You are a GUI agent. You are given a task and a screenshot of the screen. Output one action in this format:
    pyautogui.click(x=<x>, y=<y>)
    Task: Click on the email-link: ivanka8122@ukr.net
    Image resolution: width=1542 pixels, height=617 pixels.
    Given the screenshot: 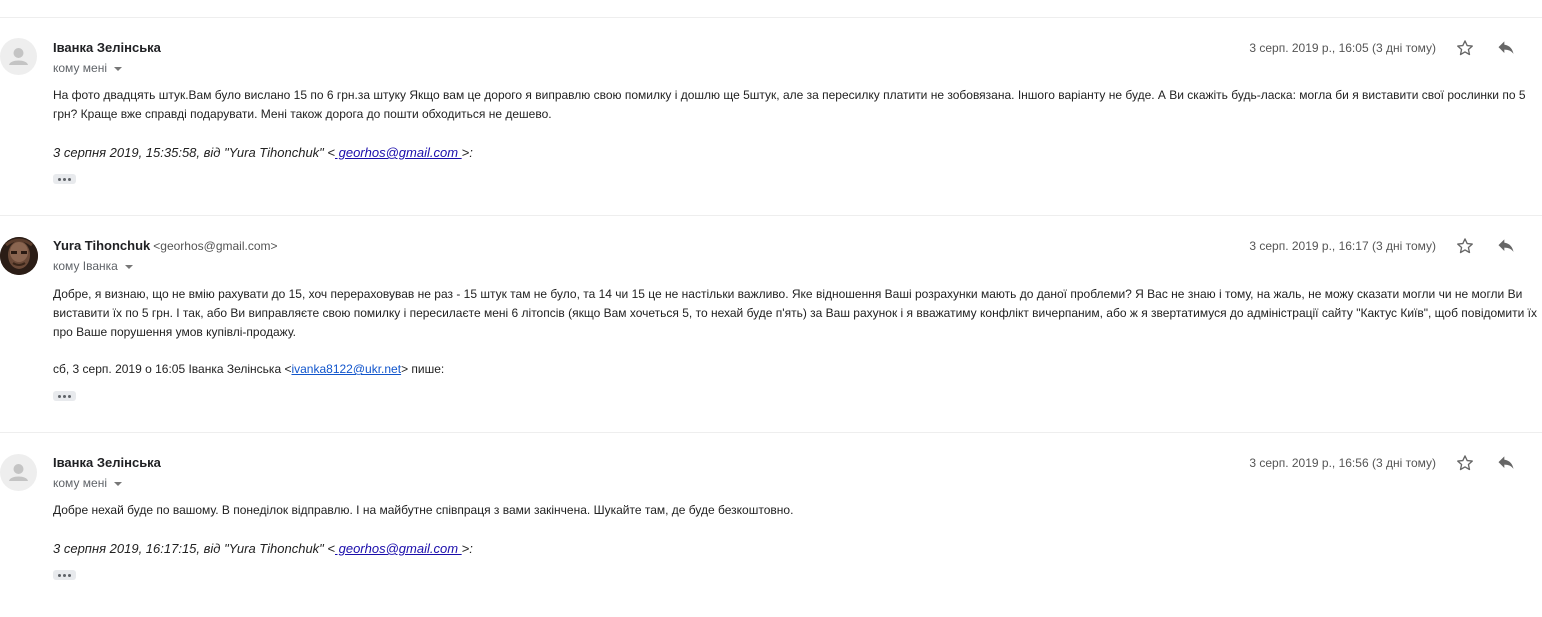 What is the action you would take?
    pyautogui.click(x=346, y=369)
    